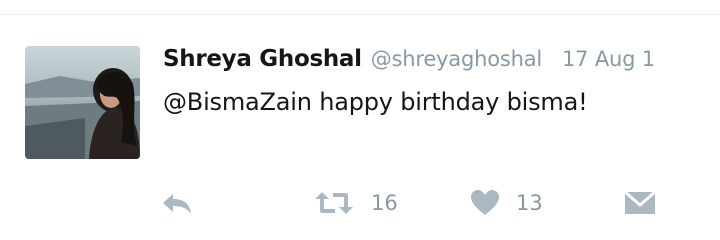  Describe the element at coordinates (82, 102) in the screenshot. I see `avatar` at that location.